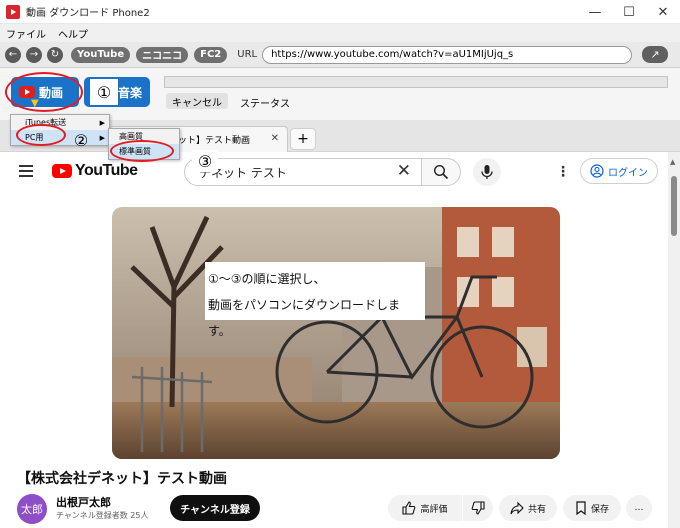 The height and width of the screenshot is (528, 680). What do you see at coordinates (663, 12) in the screenshot?
I see `close-button: ✕` at bounding box center [663, 12].